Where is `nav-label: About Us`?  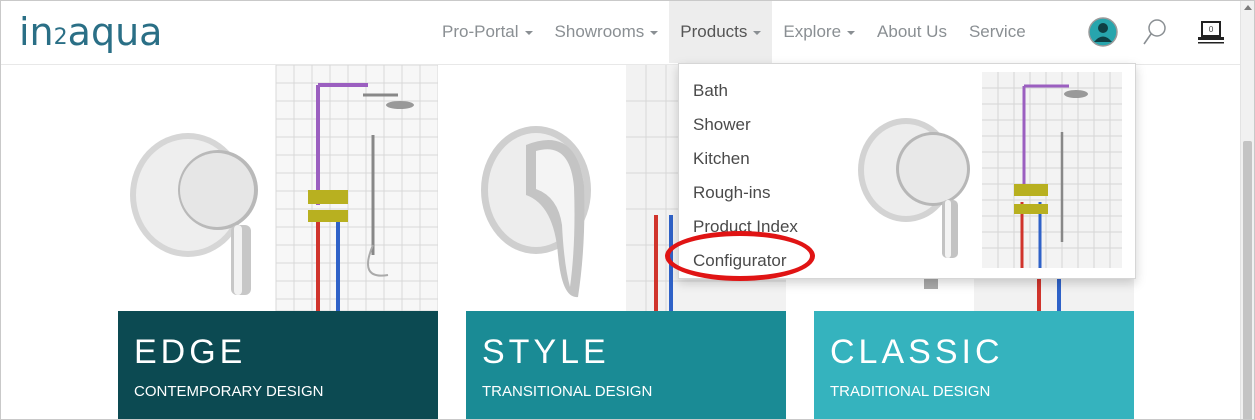 nav-label: About Us is located at coordinates (912, 31).